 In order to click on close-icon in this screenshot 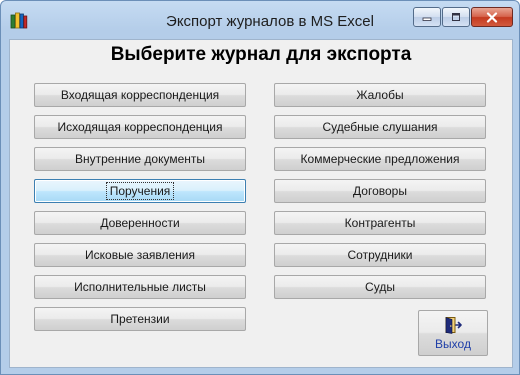, I will do `click(492, 17)`.